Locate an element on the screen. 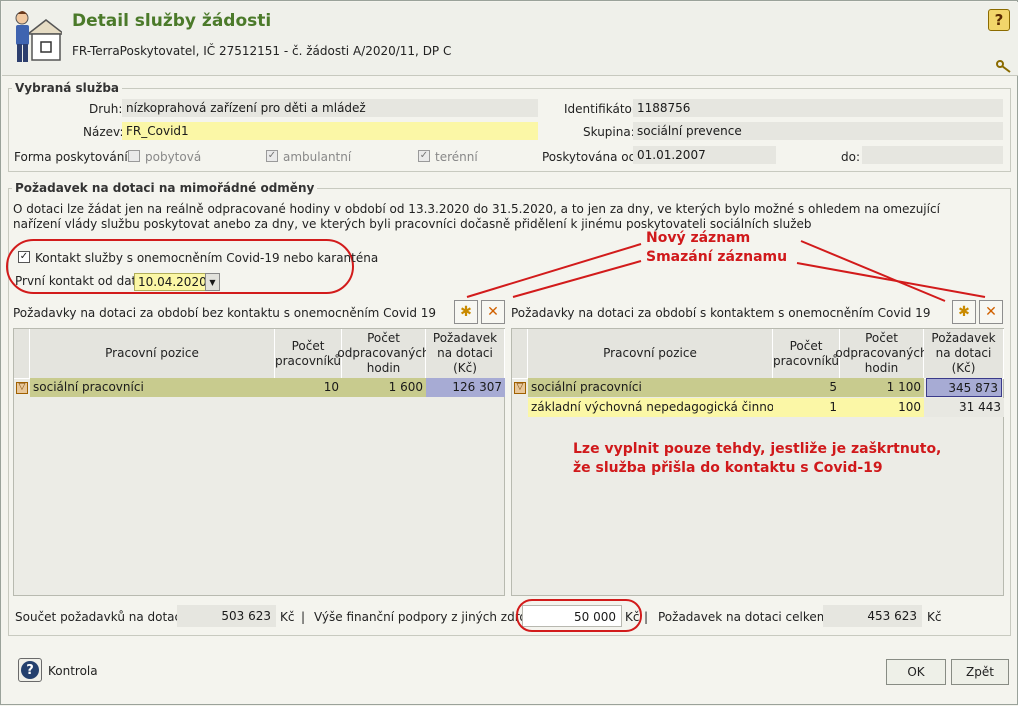 This screenshot has height=706, width=1018. soucet-value: 503 623 is located at coordinates (226, 616).